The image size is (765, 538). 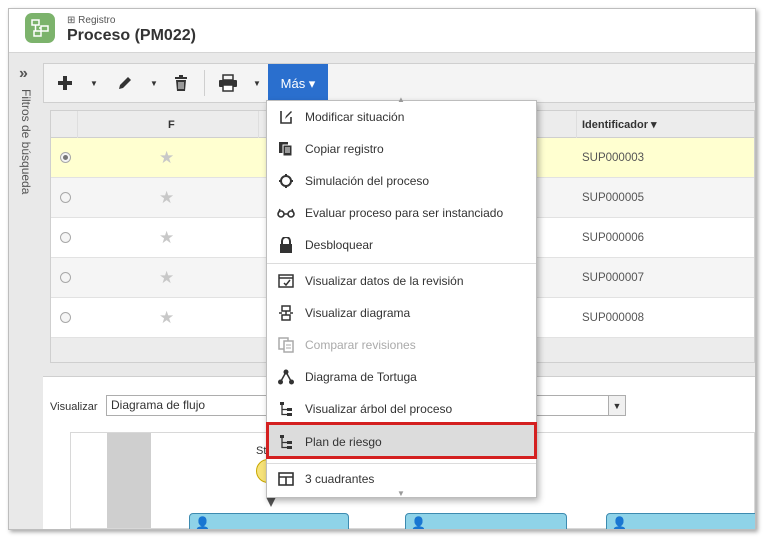 I want to click on add-dropdown-icon: ▼, so click(x=94, y=83).